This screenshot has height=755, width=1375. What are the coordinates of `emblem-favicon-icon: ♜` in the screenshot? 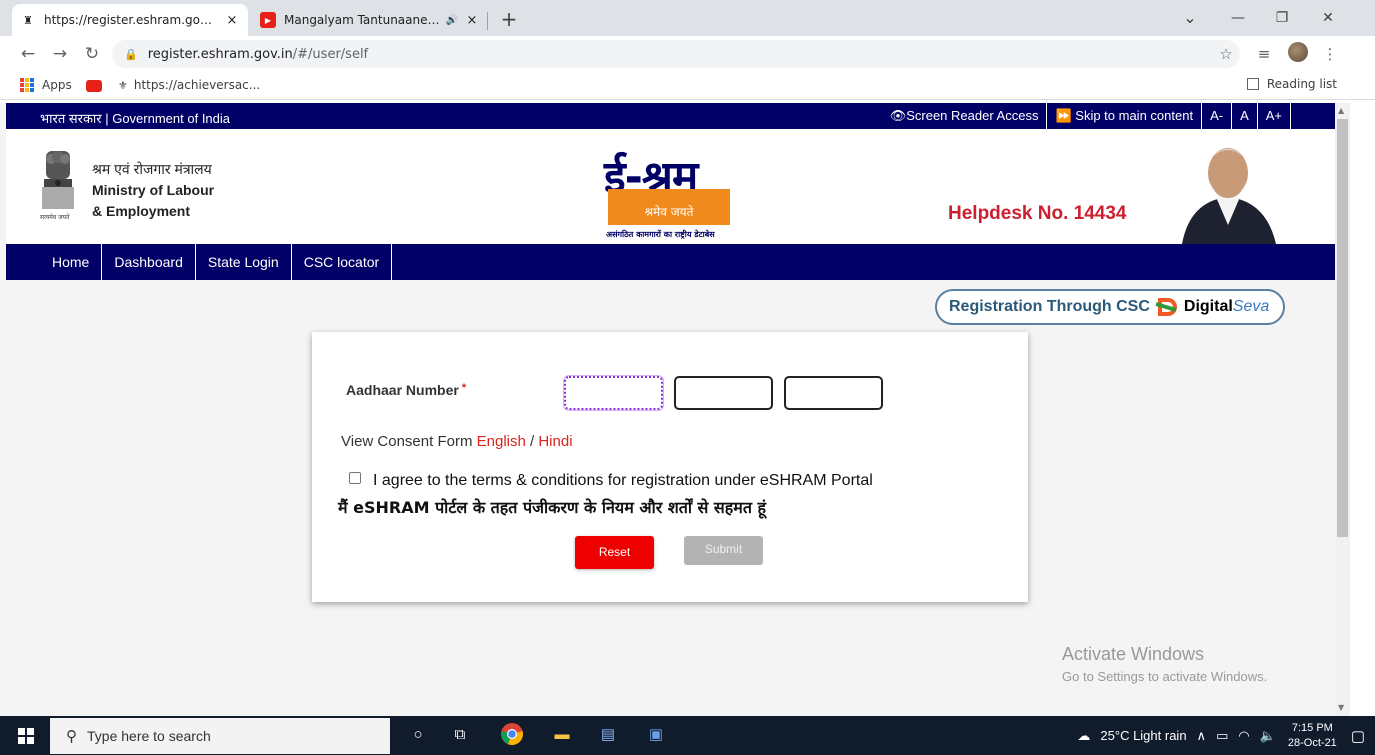 It's located at (28, 20).